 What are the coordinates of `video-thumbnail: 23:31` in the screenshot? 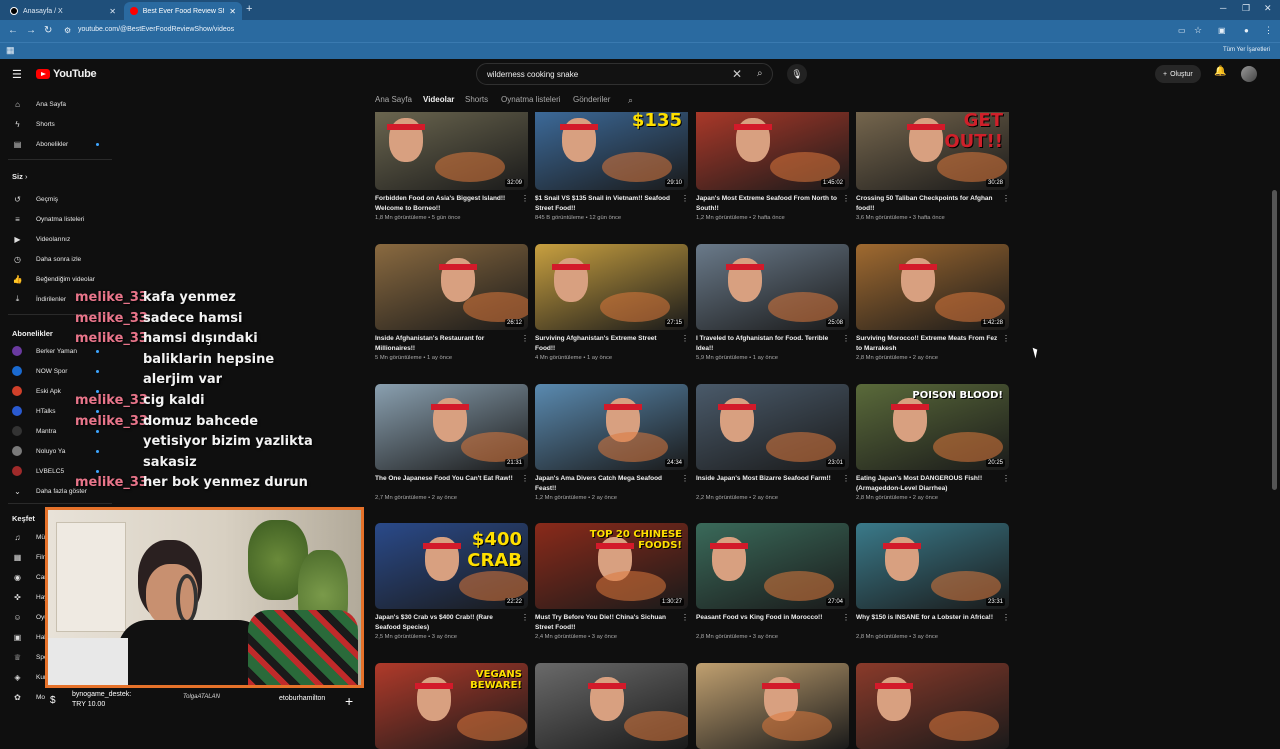 It's located at (932, 566).